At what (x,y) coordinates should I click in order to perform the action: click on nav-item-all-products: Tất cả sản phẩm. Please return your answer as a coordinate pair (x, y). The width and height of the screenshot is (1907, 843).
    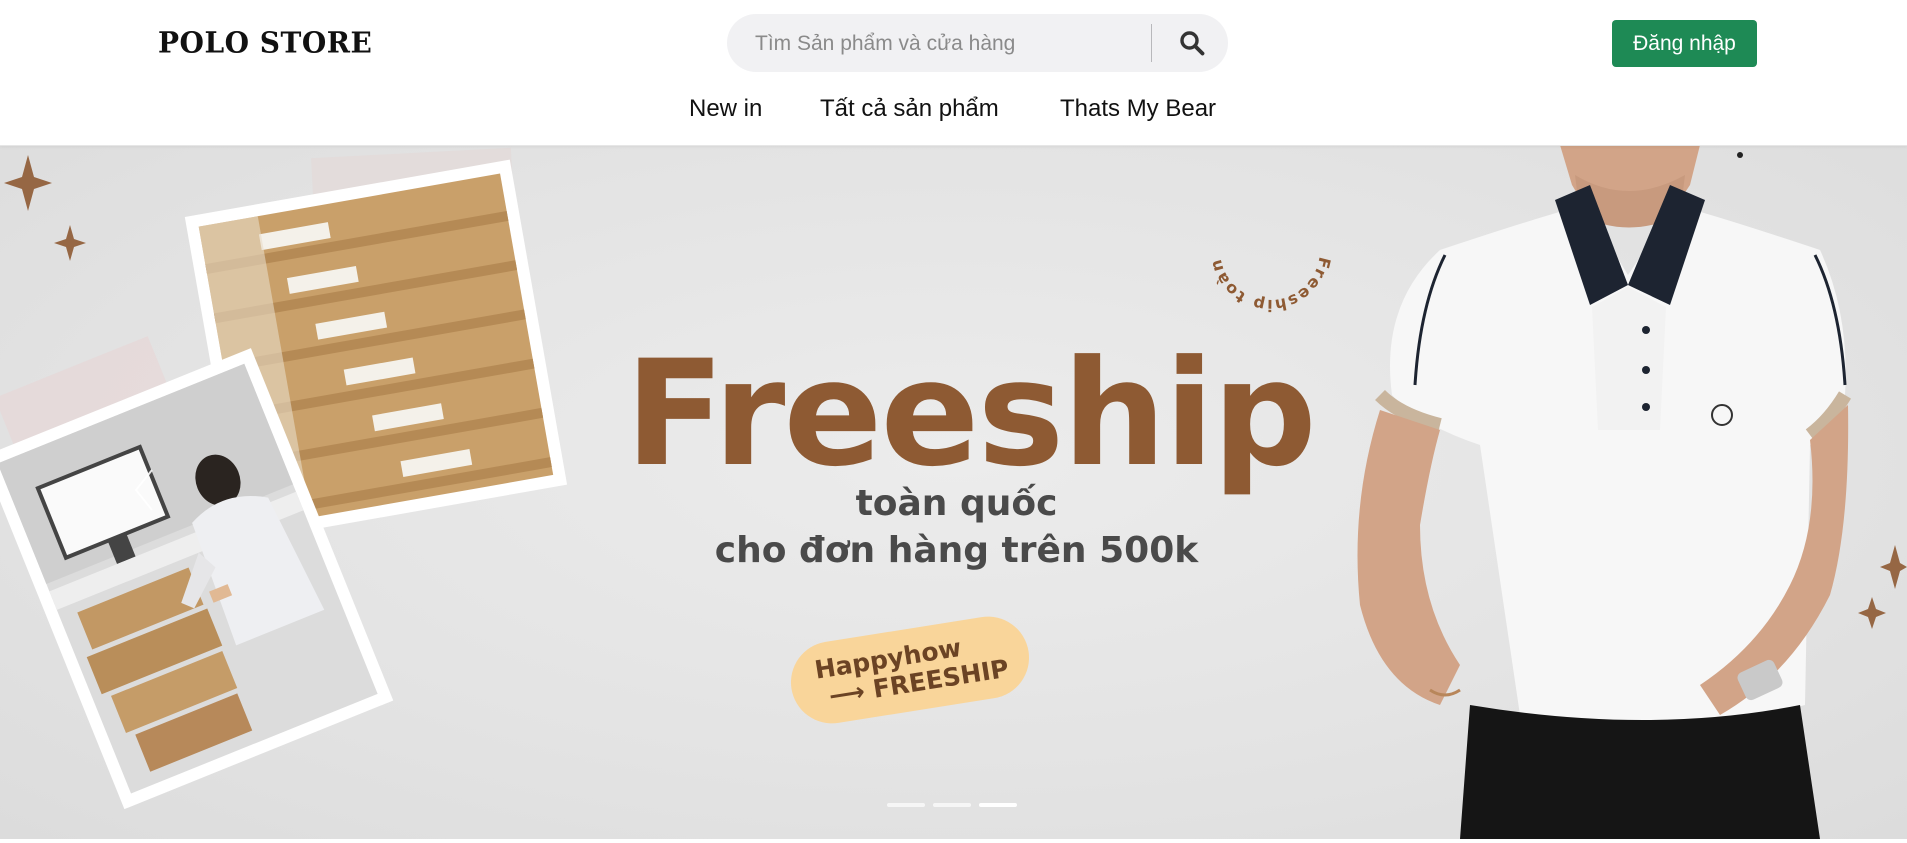
    Looking at the image, I should click on (909, 109).